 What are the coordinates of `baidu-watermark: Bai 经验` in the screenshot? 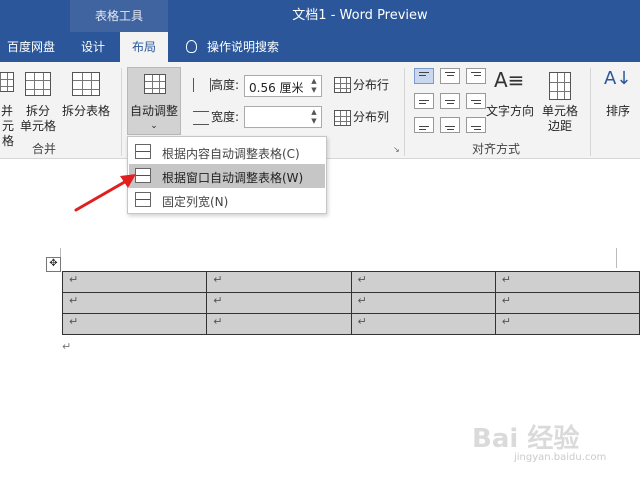 It's located at (526, 439).